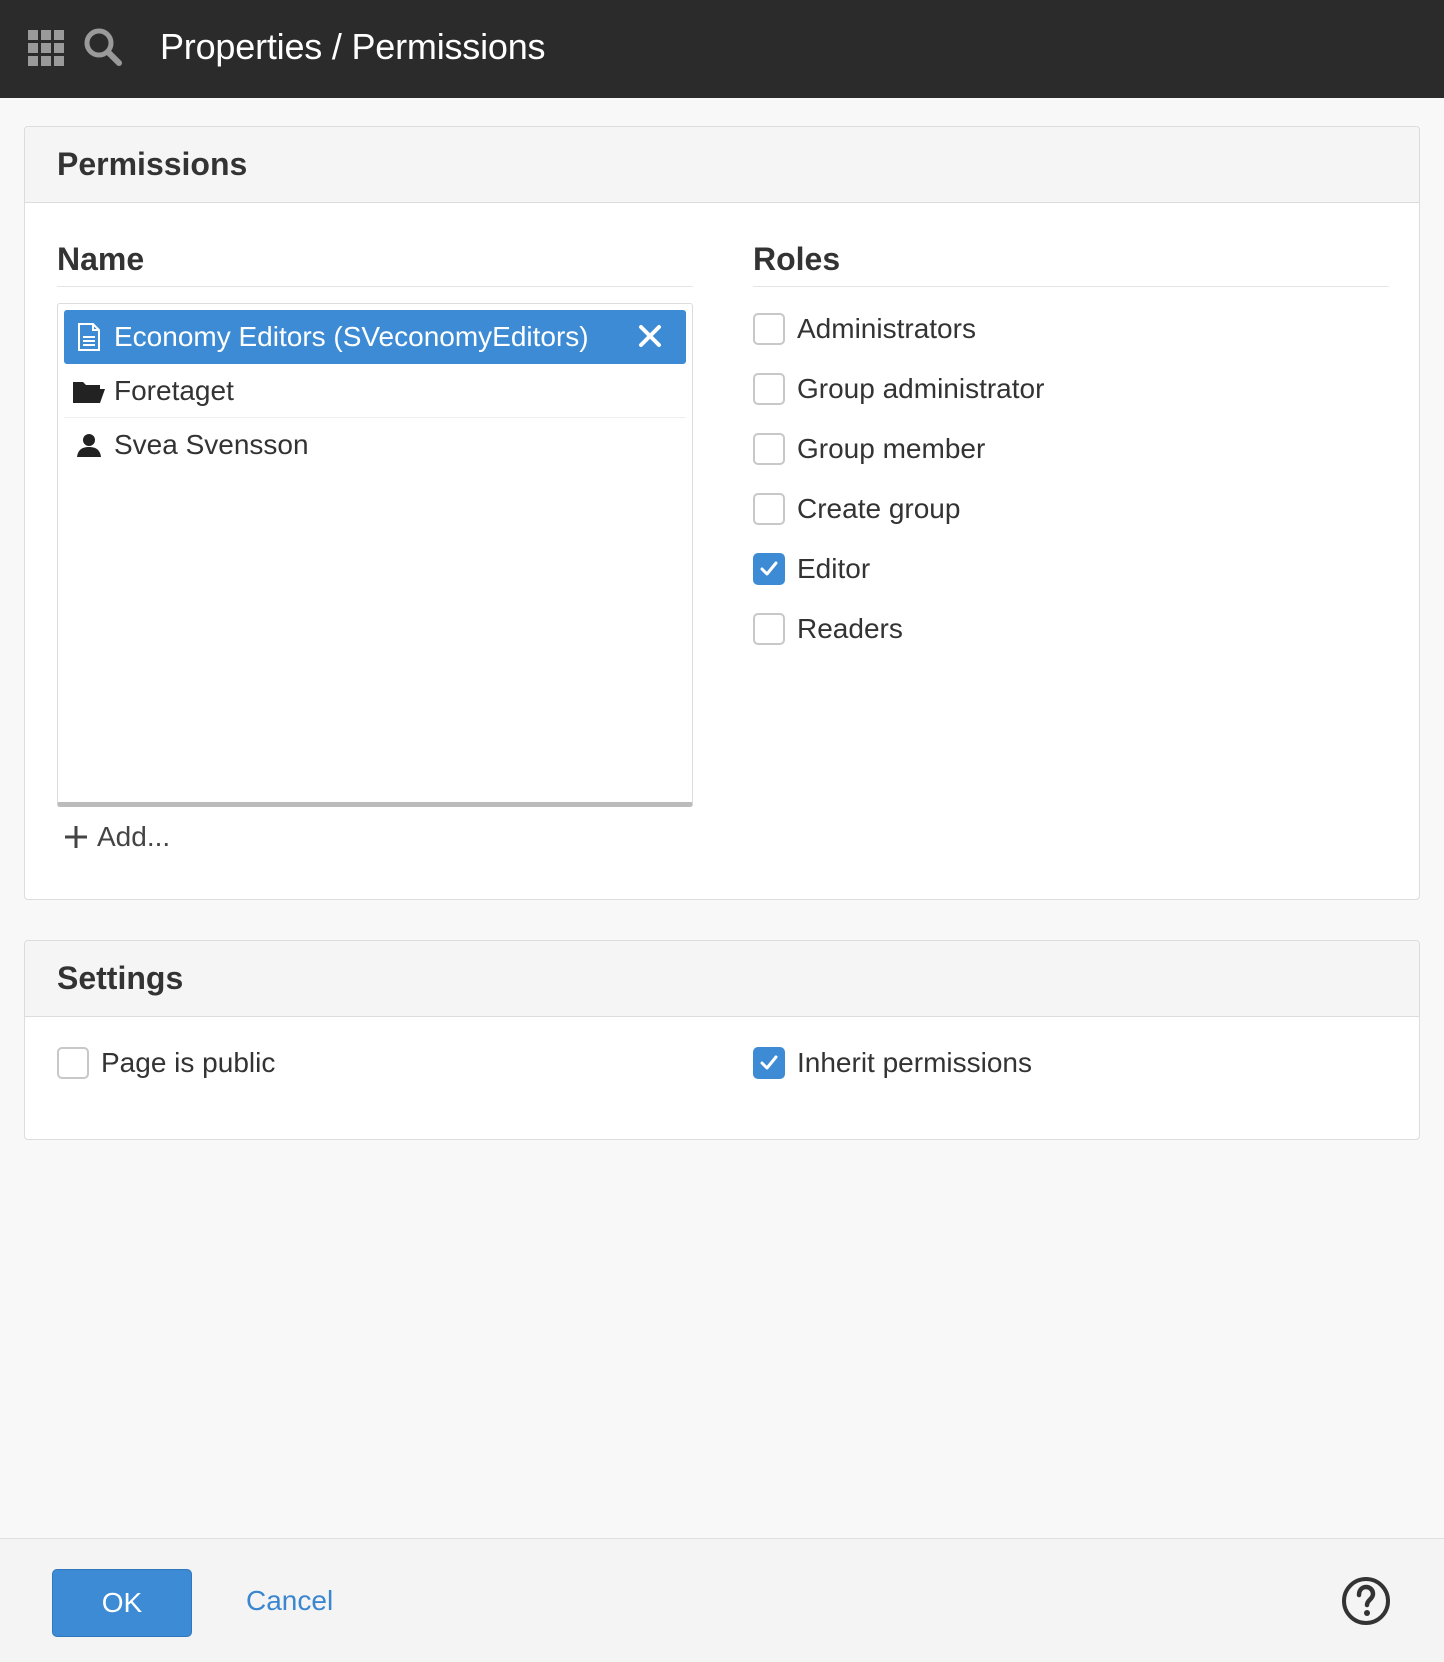 The image size is (1444, 1662). I want to click on role-group-member: Group member, so click(1073, 449).